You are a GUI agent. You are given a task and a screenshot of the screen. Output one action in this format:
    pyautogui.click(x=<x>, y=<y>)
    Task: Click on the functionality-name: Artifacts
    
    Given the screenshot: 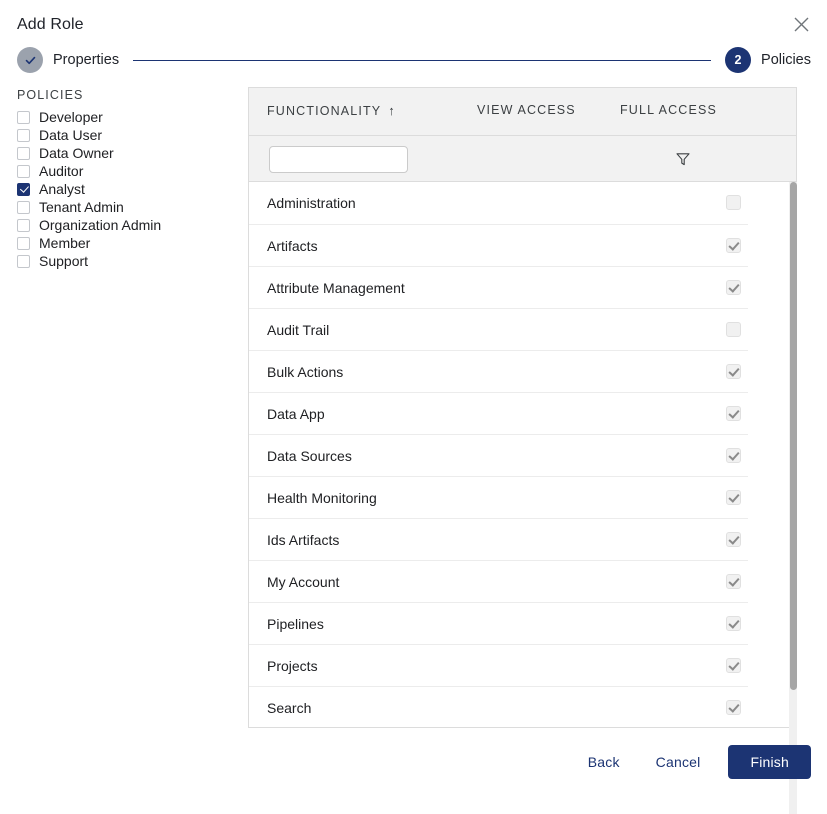 What is the action you would take?
    pyautogui.click(x=292, y=246)
    